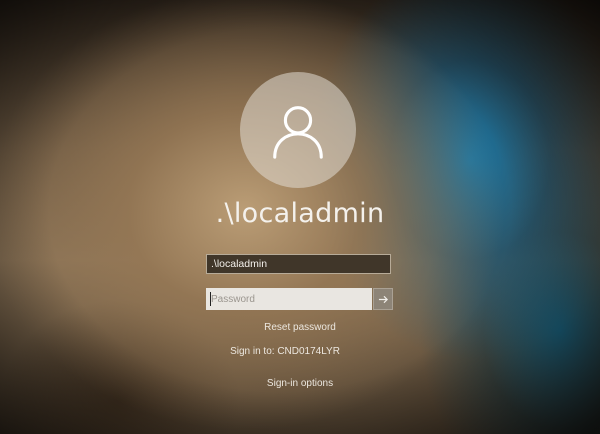 This screenshot has width=600, height=434. I want to click on reset-password-link: Reset password, so click(300, 327).